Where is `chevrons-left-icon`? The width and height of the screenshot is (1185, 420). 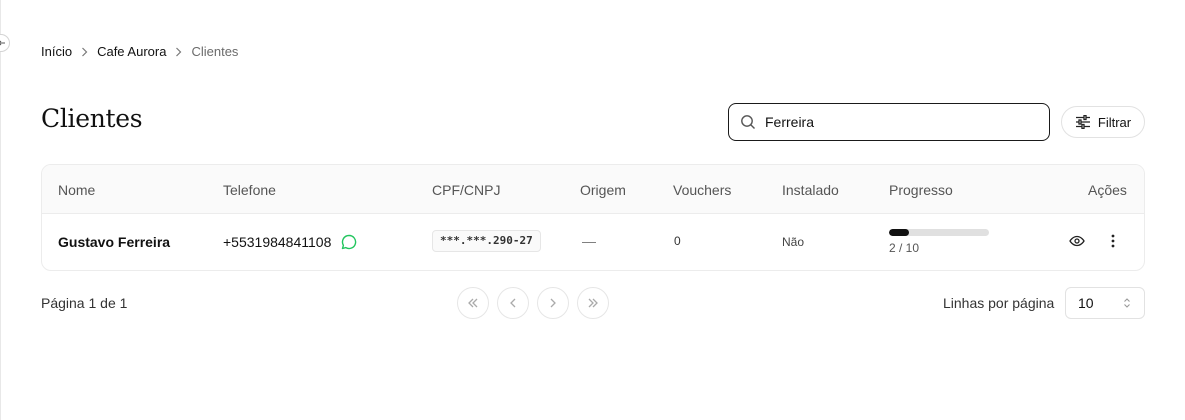 chevrons-left-icon is located at coordinates (473, 303).